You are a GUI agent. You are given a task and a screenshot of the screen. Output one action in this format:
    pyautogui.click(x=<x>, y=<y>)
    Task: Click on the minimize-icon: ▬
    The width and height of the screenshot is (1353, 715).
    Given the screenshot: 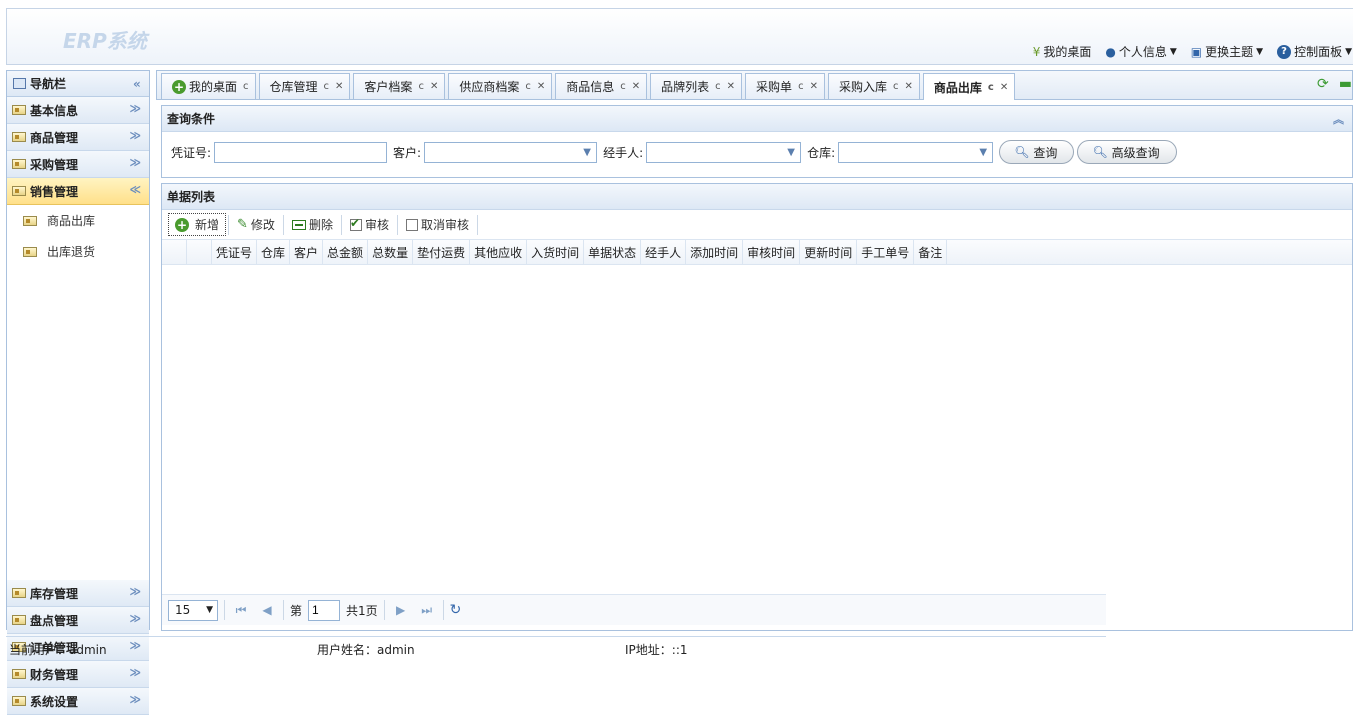 What is the action you would take?
    pyautogui.click(x=1345, y=84)
    